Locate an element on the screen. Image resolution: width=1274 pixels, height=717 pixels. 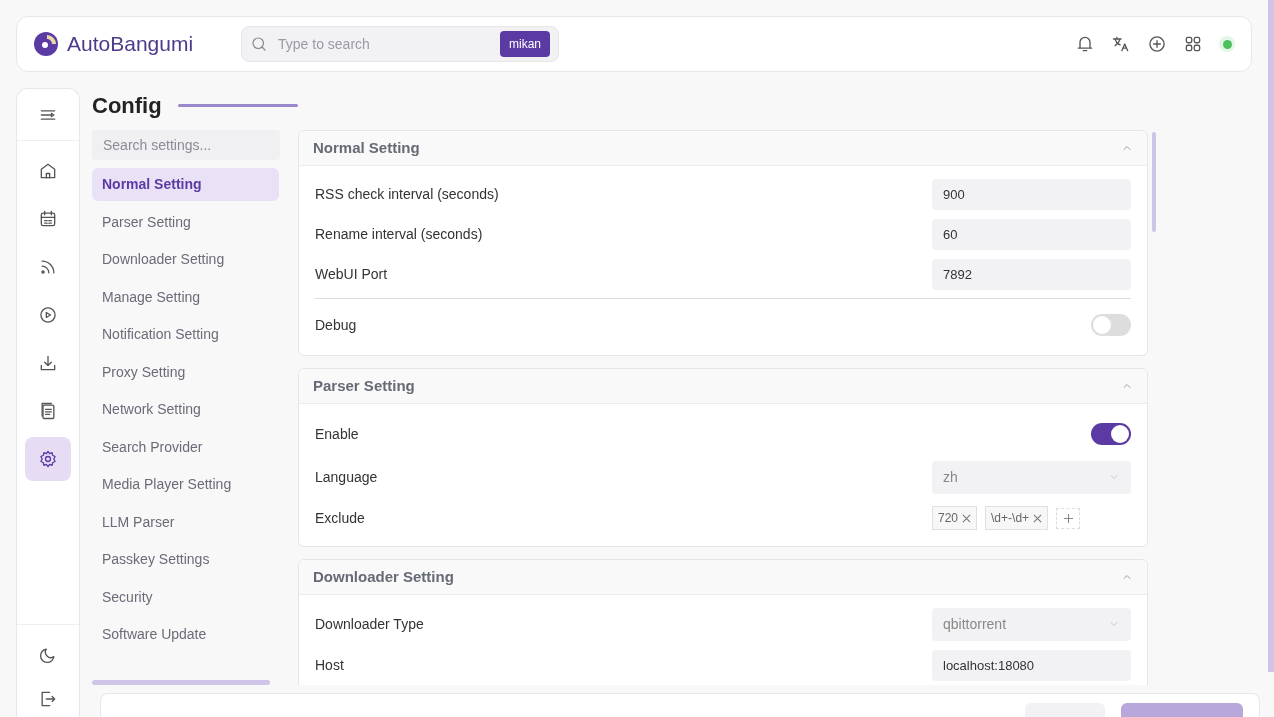
input-field: 7892 is located at coordinates (1031, 274).